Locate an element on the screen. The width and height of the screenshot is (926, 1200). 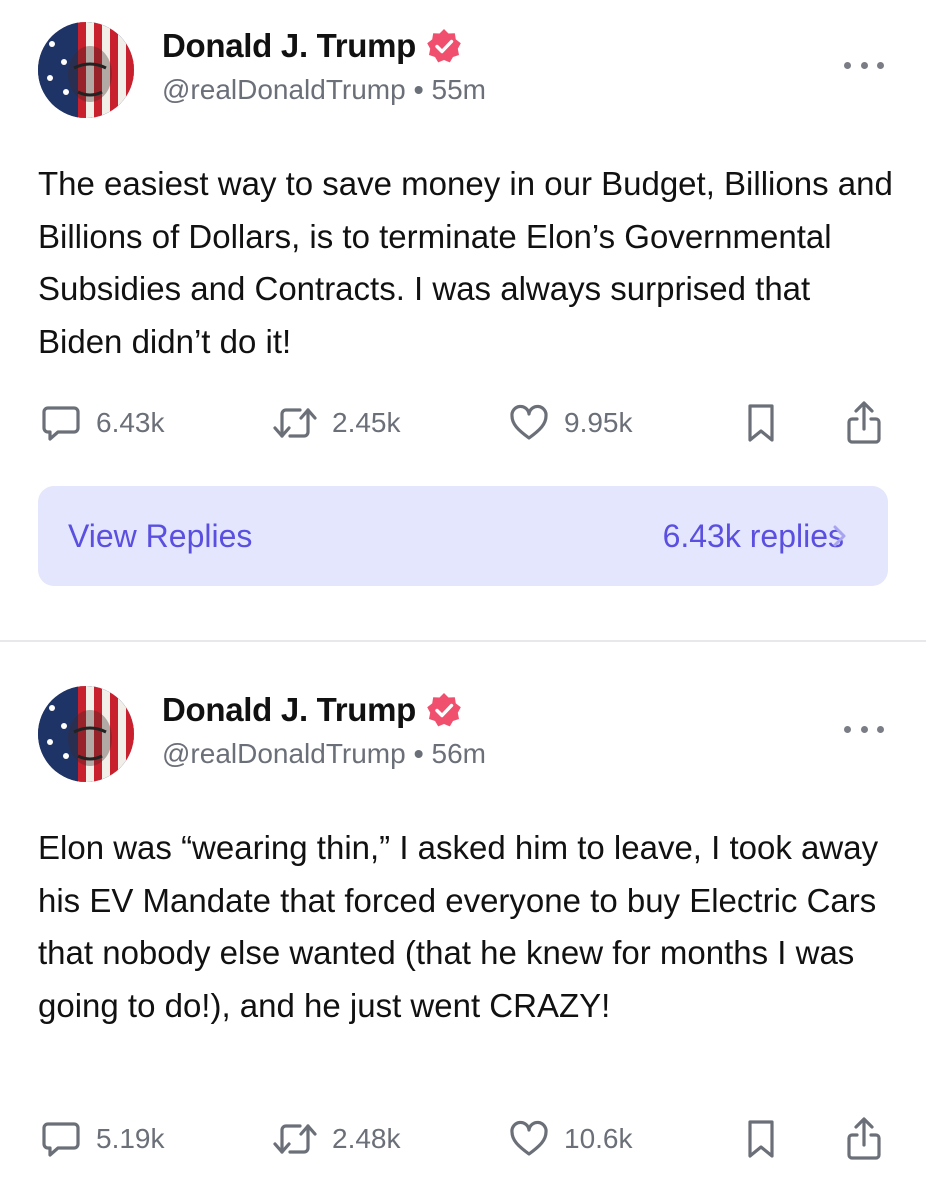
replies-summary: 6.43k replies is located at coordinates (753, 536).